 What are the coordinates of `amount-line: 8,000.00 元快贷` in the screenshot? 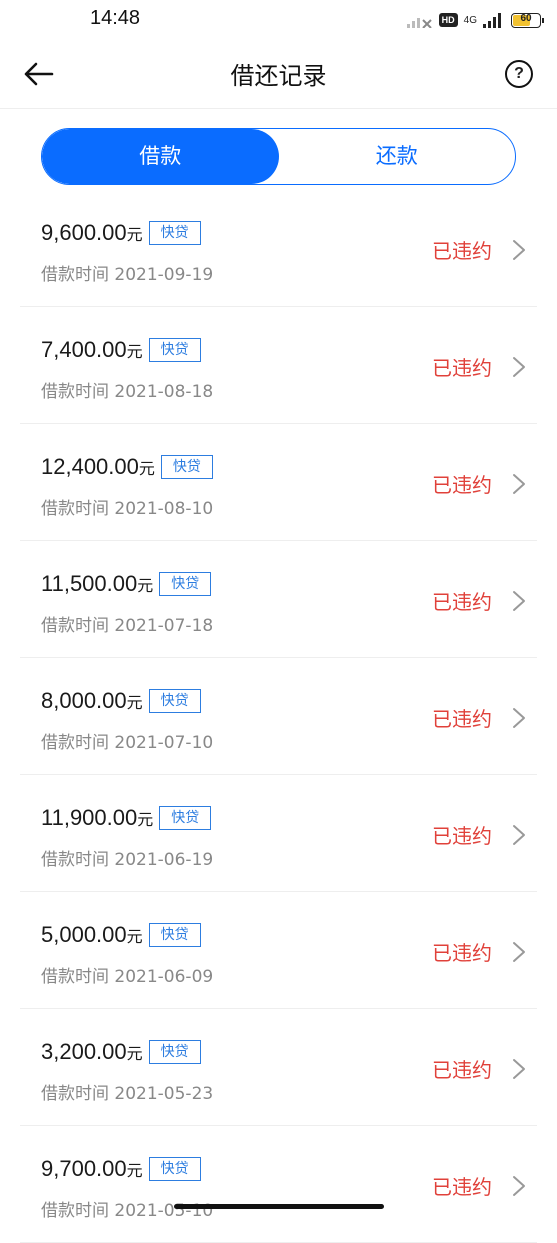 It's located at (121, 702).